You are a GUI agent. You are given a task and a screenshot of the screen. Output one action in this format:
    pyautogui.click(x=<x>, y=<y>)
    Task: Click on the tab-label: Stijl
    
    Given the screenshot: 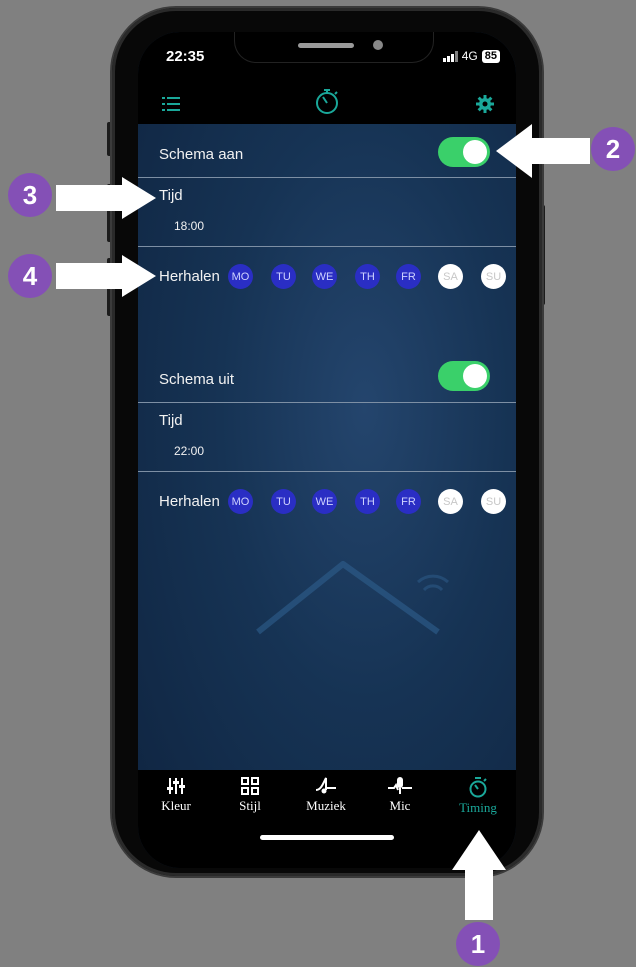 What is the action you would take?
    pyautogui.click(x=250, y=805)
    